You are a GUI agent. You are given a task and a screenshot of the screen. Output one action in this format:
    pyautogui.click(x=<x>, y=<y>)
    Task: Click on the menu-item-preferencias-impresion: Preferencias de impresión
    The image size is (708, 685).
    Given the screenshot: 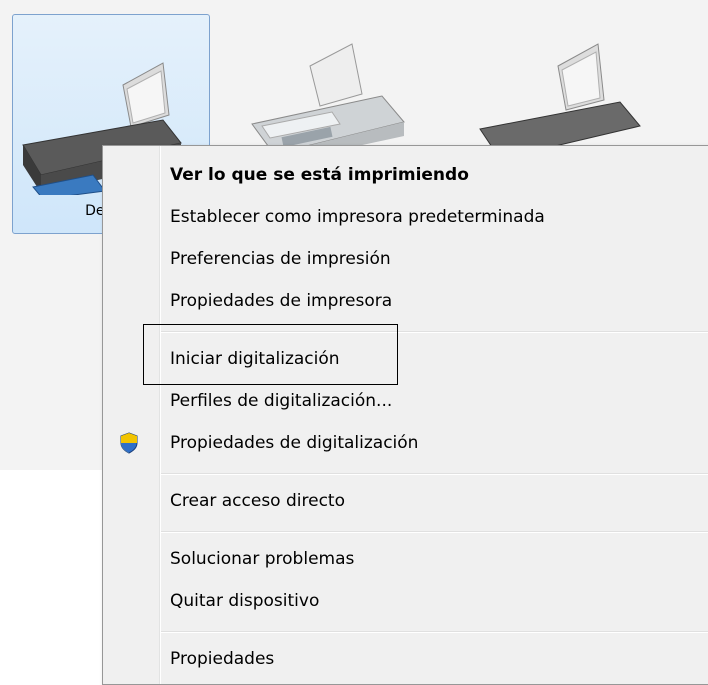 What is the action you would take?
    pyautogui.click(x=405, y=259)
    